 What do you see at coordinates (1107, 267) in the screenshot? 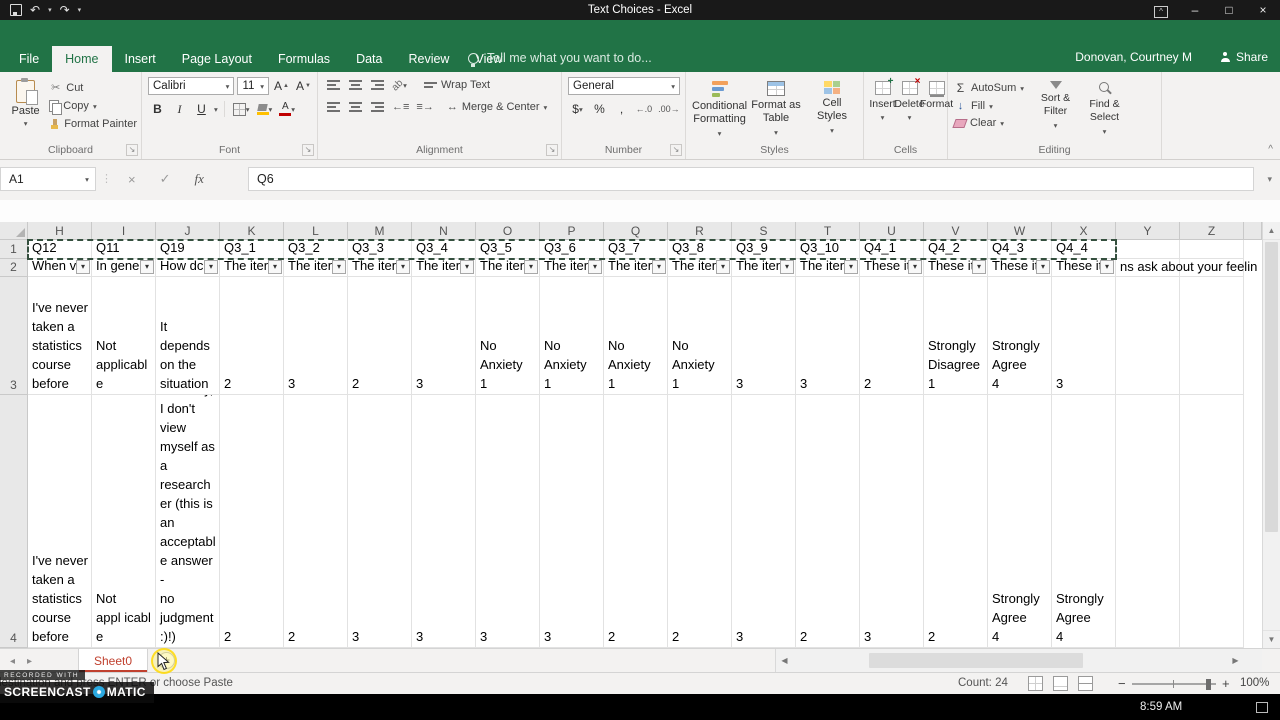
I see `filter-dropdown-X2: ▾` at bounding box center [1107, 267].